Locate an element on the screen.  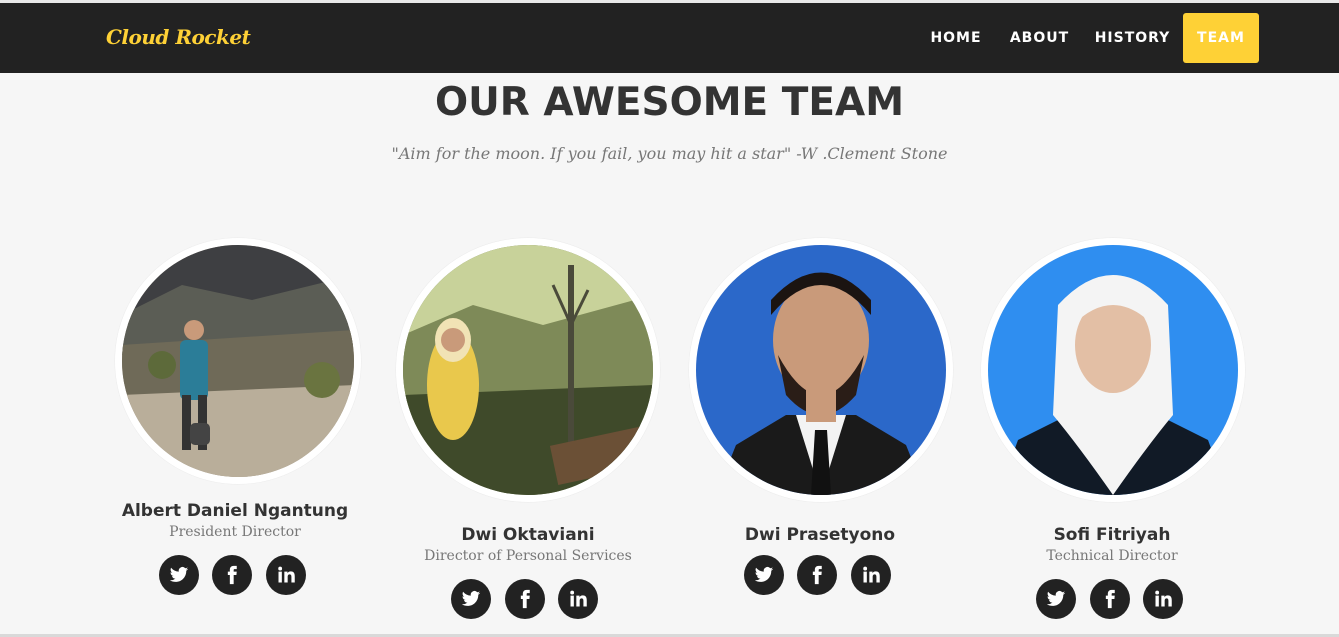
nav-about: ABOUT is located at coordinates (1039, 38).